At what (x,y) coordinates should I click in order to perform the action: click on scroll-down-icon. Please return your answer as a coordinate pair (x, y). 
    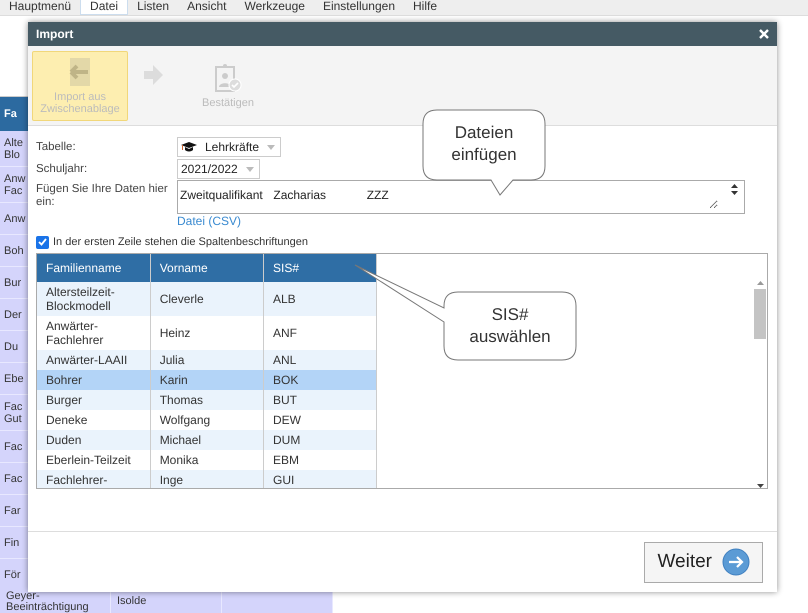
    Looking at the image, I should click on (760, 486).